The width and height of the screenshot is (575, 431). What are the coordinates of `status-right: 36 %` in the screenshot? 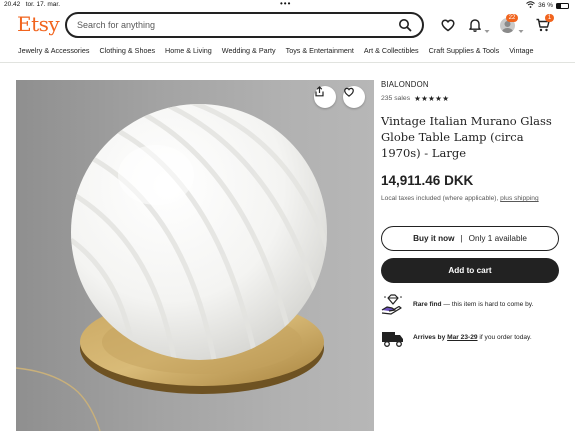 It's located at (547, 5).